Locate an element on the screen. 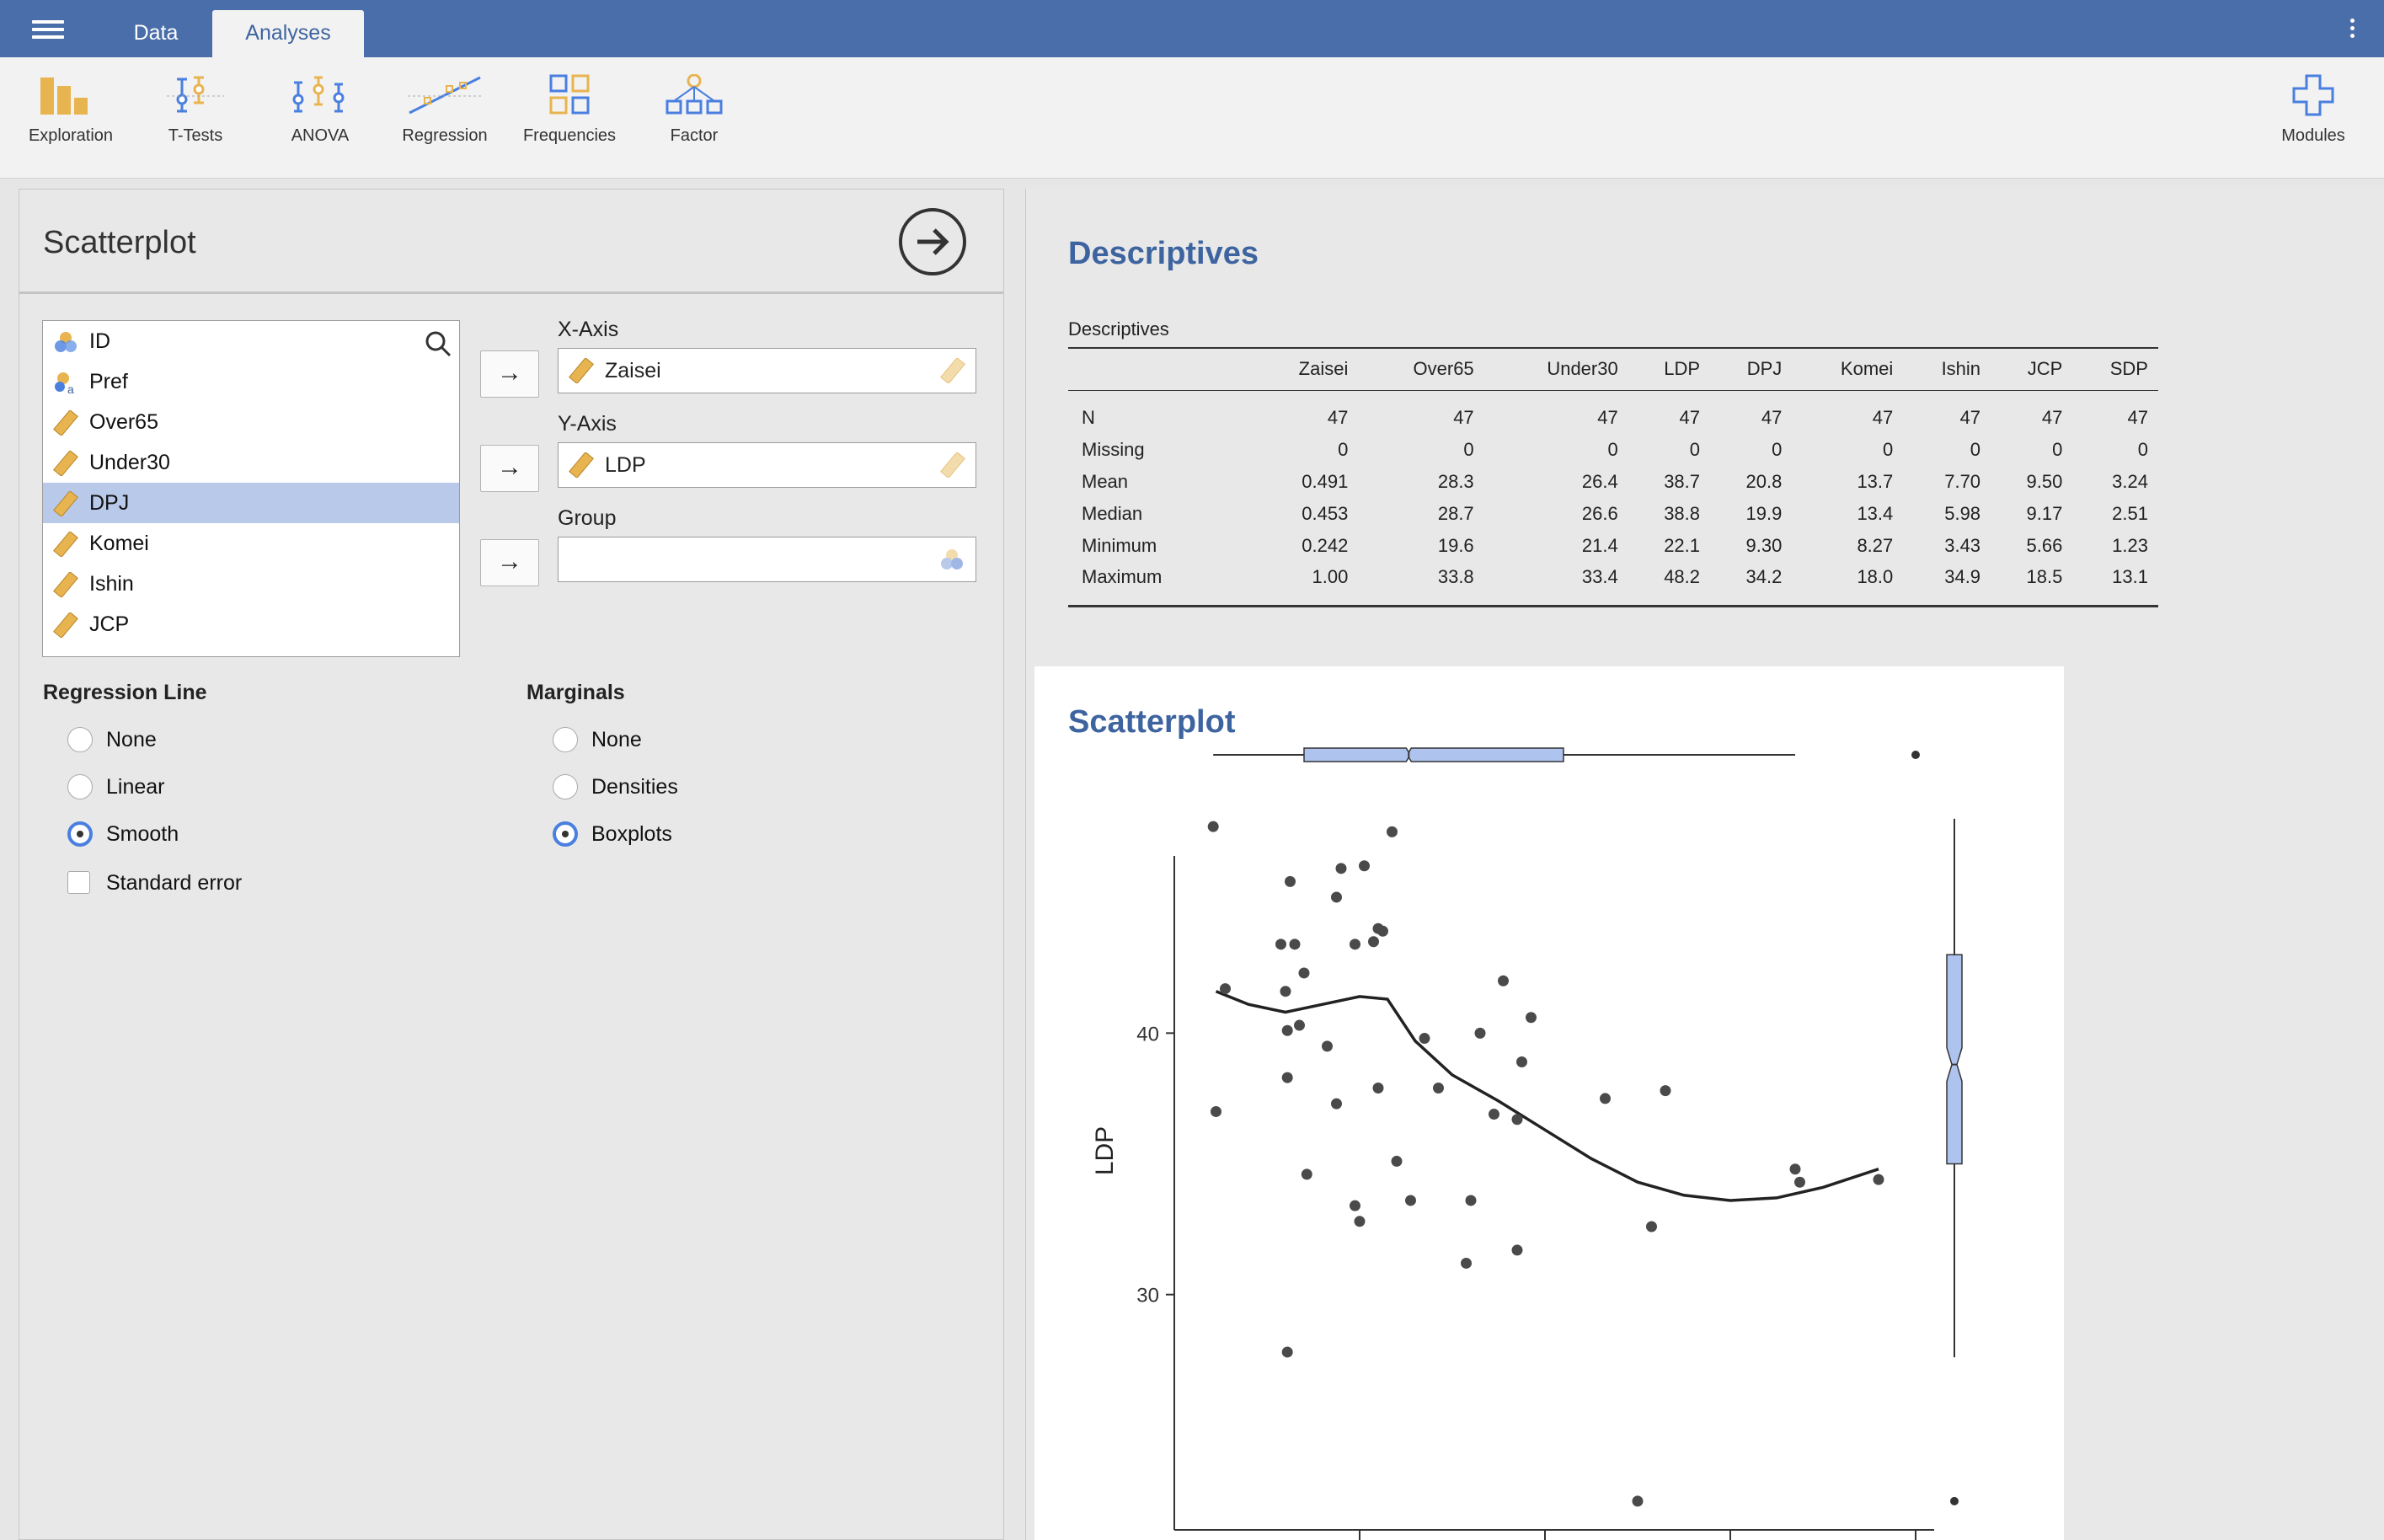 Image resolution: width=2384 pixels, height=1540 pixels. variable-label: Komei is located at coordinates (119, 543).